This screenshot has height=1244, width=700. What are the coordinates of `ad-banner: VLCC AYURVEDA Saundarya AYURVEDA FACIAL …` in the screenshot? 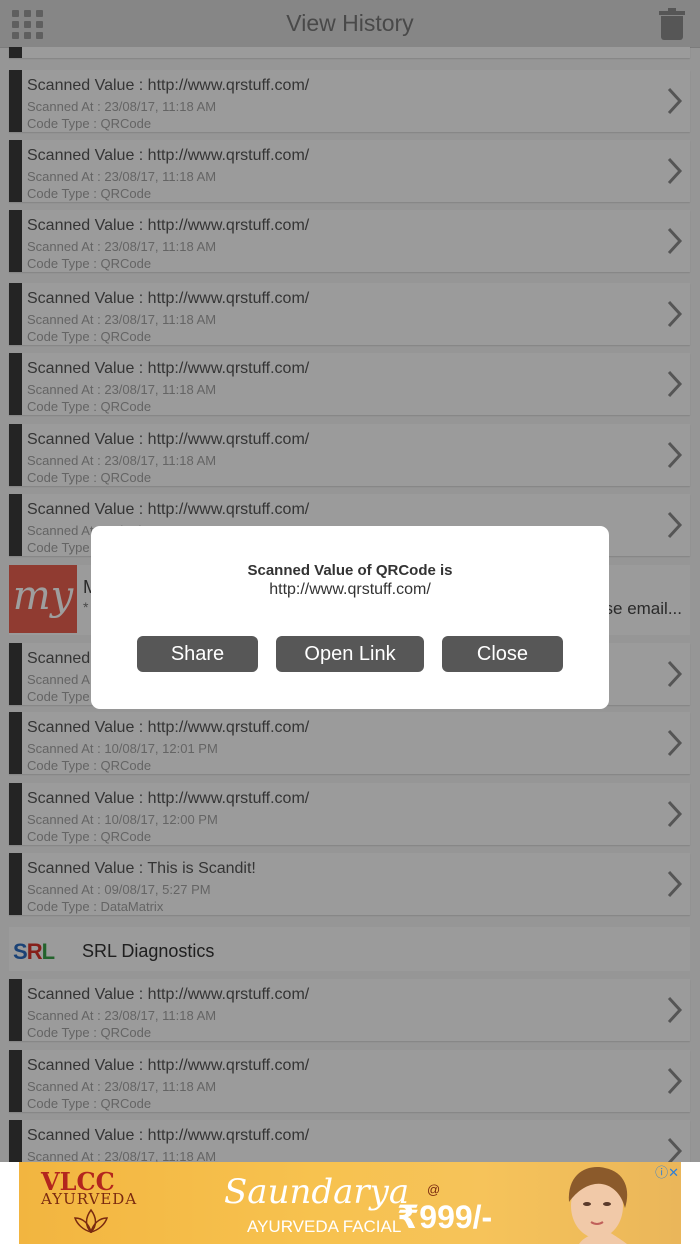 It's located at (350, 1203).